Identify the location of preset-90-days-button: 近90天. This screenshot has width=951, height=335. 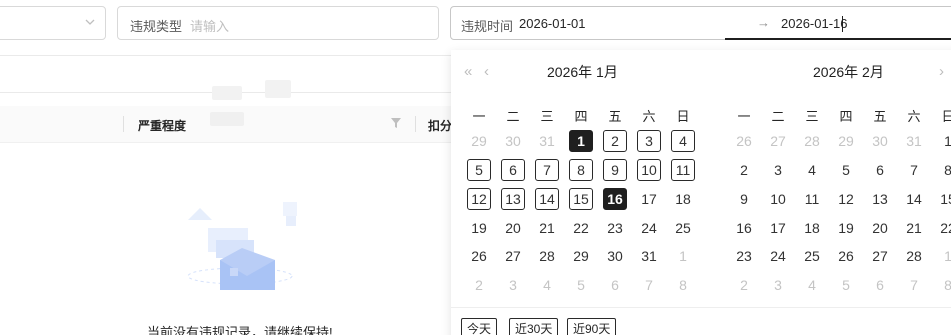
(592, 326).